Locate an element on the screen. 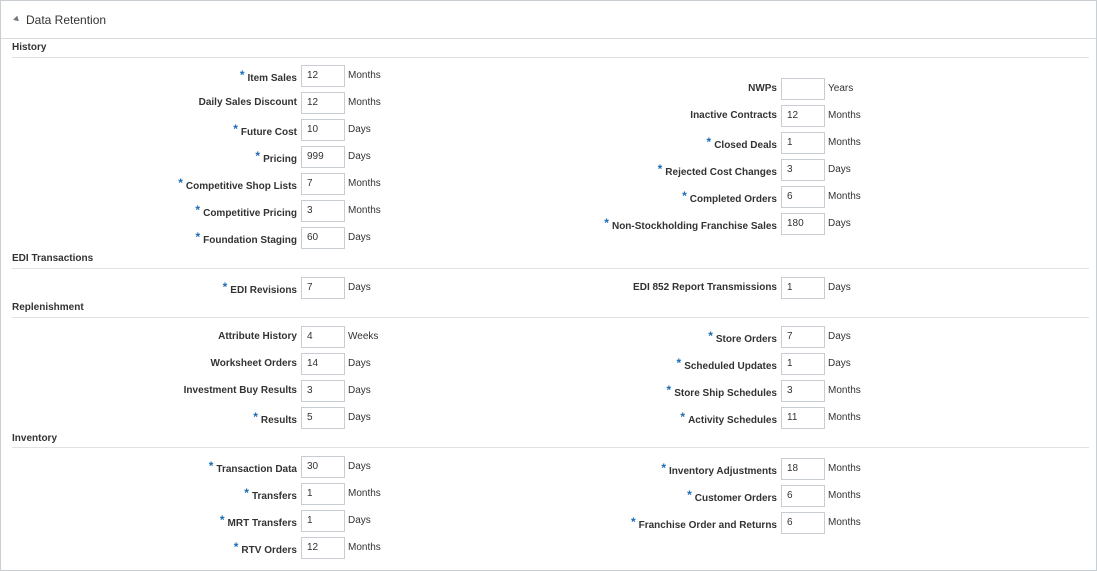 The image size is (1097, 571). rtv-orders-input: 12 is located at coordinates (323, 548).